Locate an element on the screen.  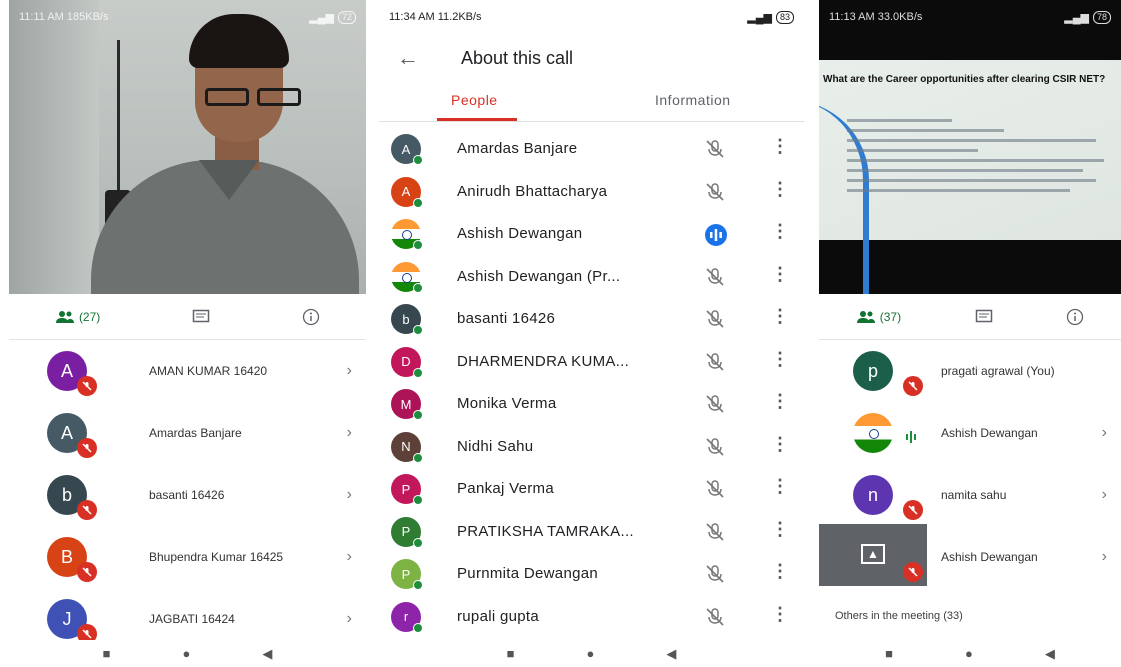
video-cable is located at coordinates (118, 120).